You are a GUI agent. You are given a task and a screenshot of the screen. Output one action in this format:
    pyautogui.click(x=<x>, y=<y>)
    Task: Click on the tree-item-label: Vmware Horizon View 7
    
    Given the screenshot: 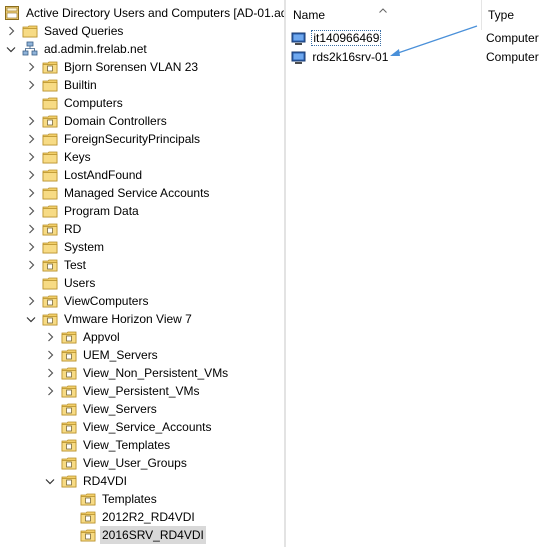 What is the action you would take?
    pyautogui.click(x=128, y=319)
    